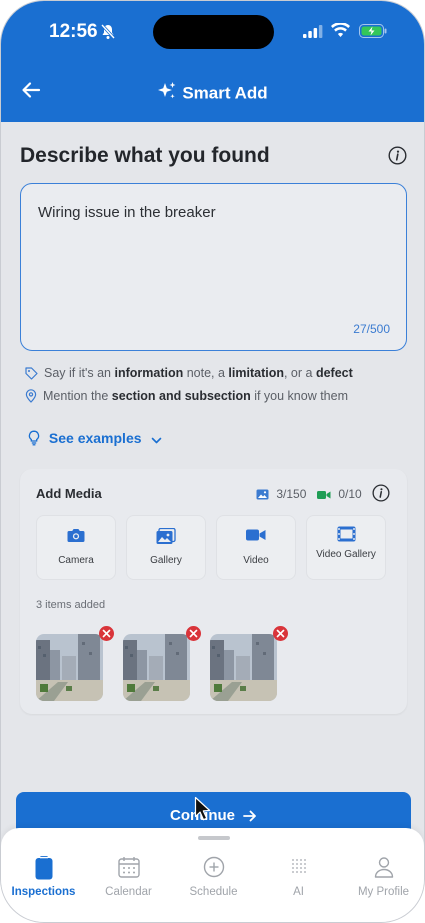  What do you see at coordinates (213, 869) in the screenshot?
I see `add-circle-icon` at bounding box center [213, 869].